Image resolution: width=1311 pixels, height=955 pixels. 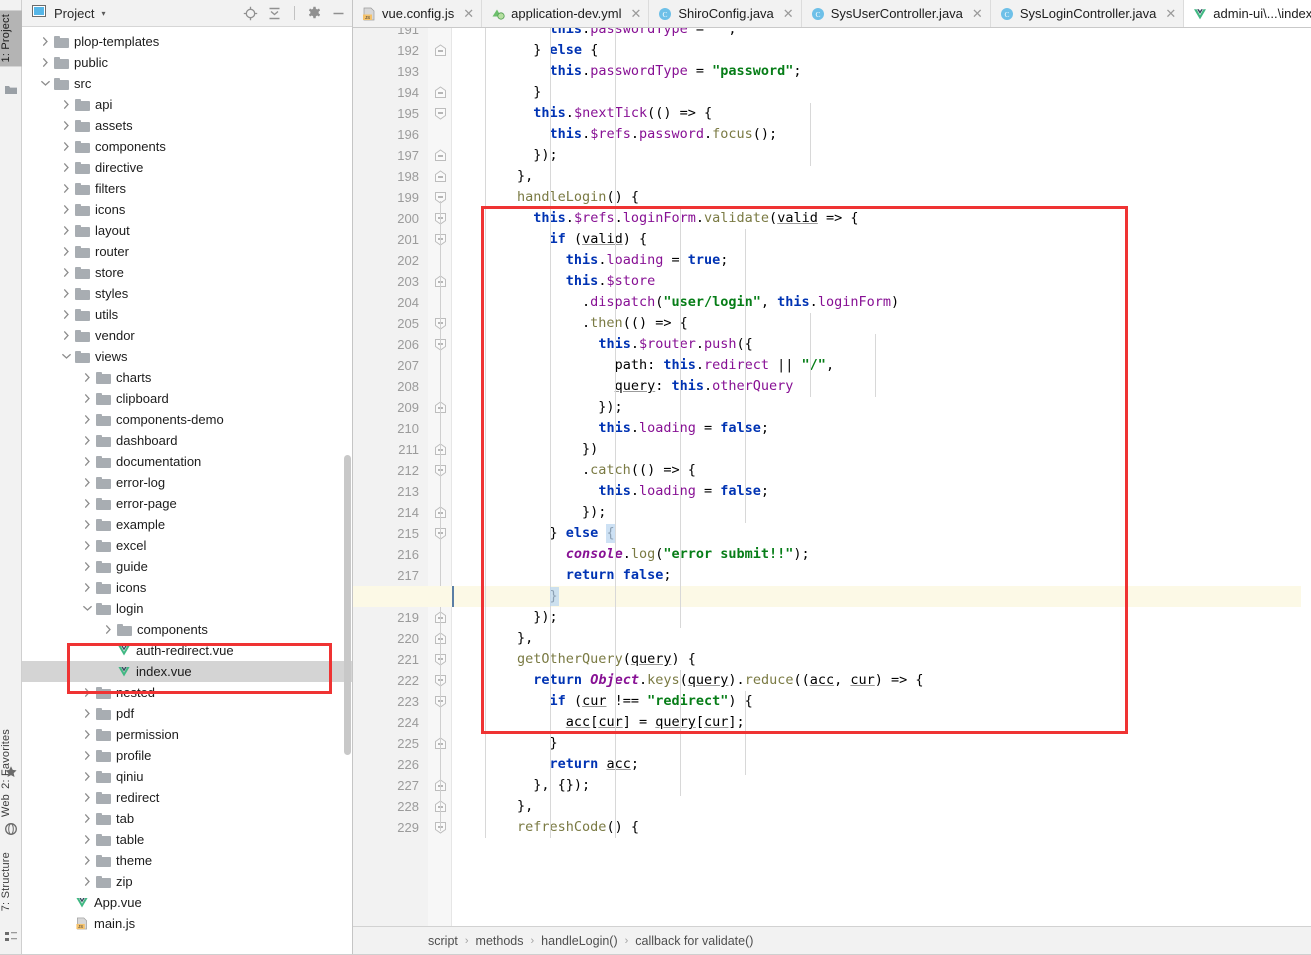 What do you see at coordinates (594, 34) in the screenshot?
I see `code-line: this.passwordType = "";` at bounding box center [594, 34].